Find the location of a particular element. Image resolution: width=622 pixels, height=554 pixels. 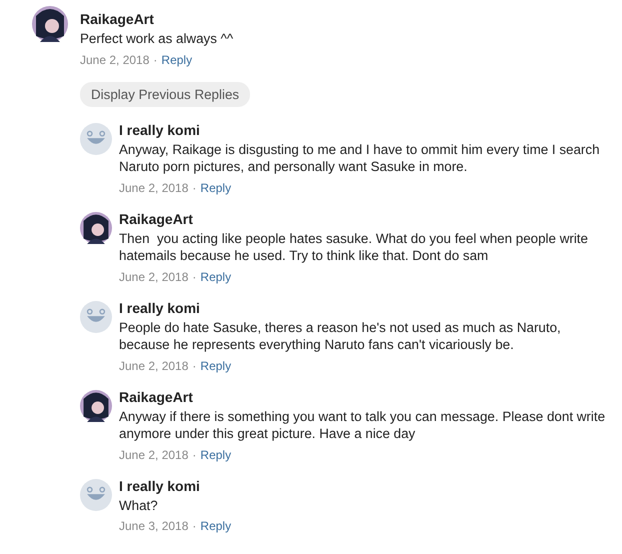

comment-text: Then you acting like people hates sasuke. What do you feel when people write hatemails because he used. Try to think like that. Dont do sam is located at coordinates (354, 247).